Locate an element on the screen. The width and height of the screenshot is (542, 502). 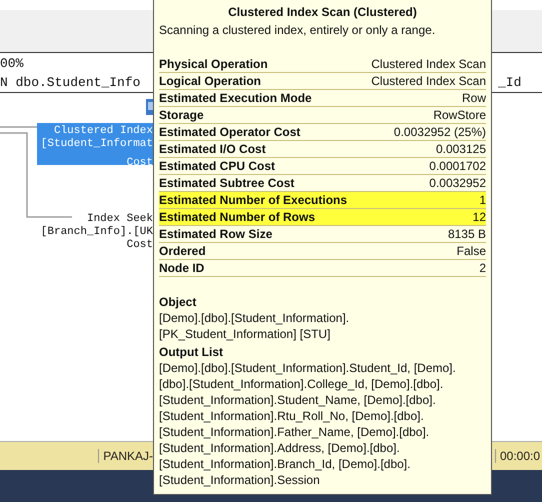
property-value: 0.003125 is located at coordinates (461, 149).